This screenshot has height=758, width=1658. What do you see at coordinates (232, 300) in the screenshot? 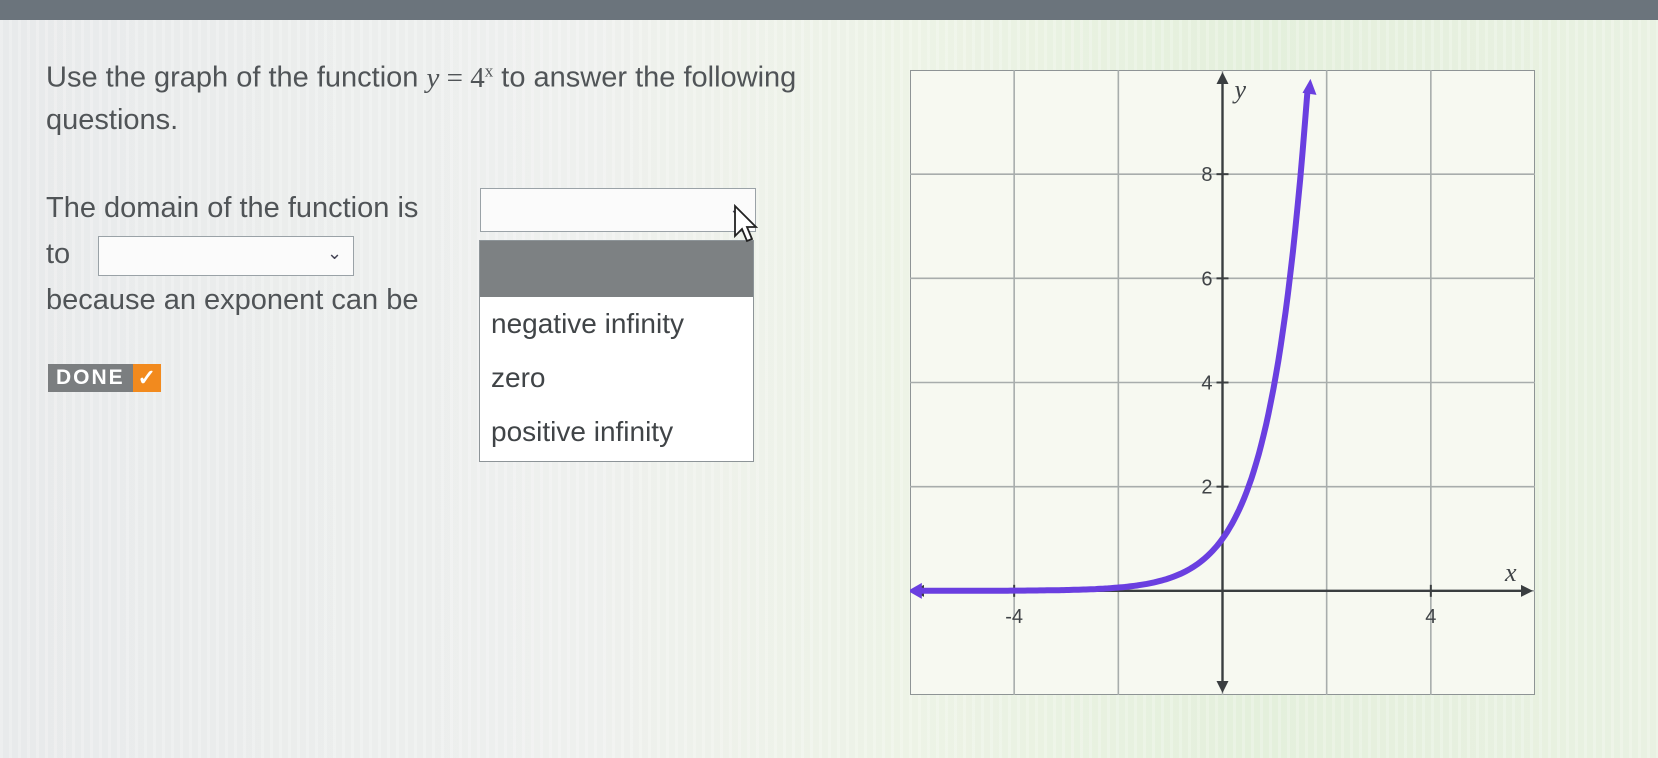
I see `because-text: because an exponent can be` at bounding box center [232, 300].